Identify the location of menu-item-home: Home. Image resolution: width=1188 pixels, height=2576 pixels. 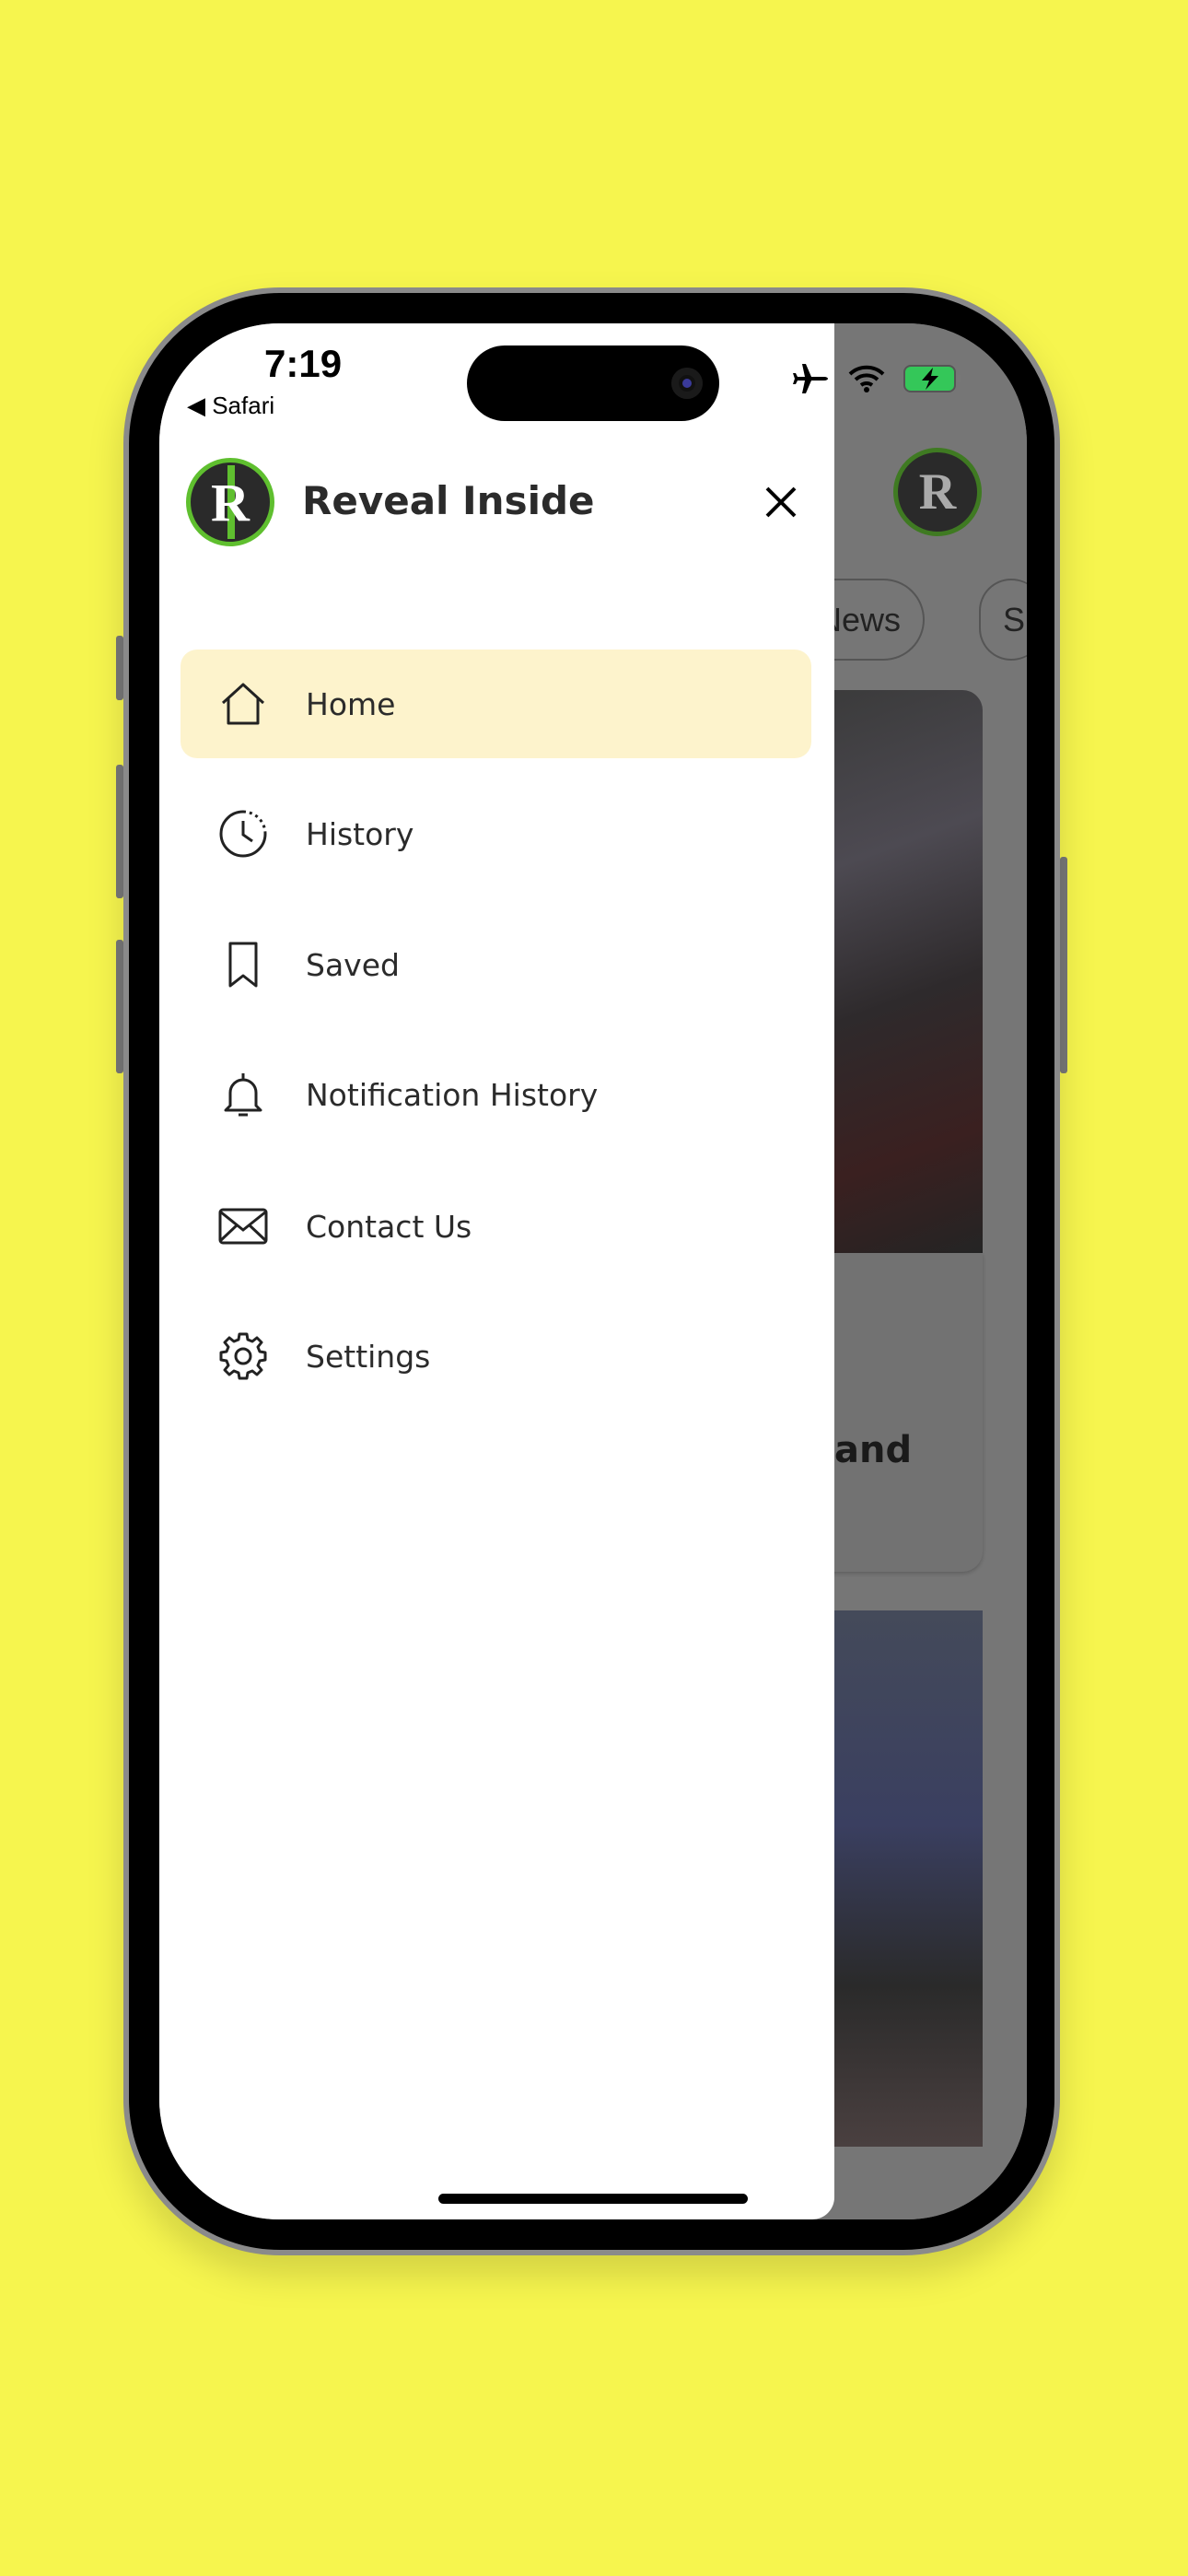
(496, 704).